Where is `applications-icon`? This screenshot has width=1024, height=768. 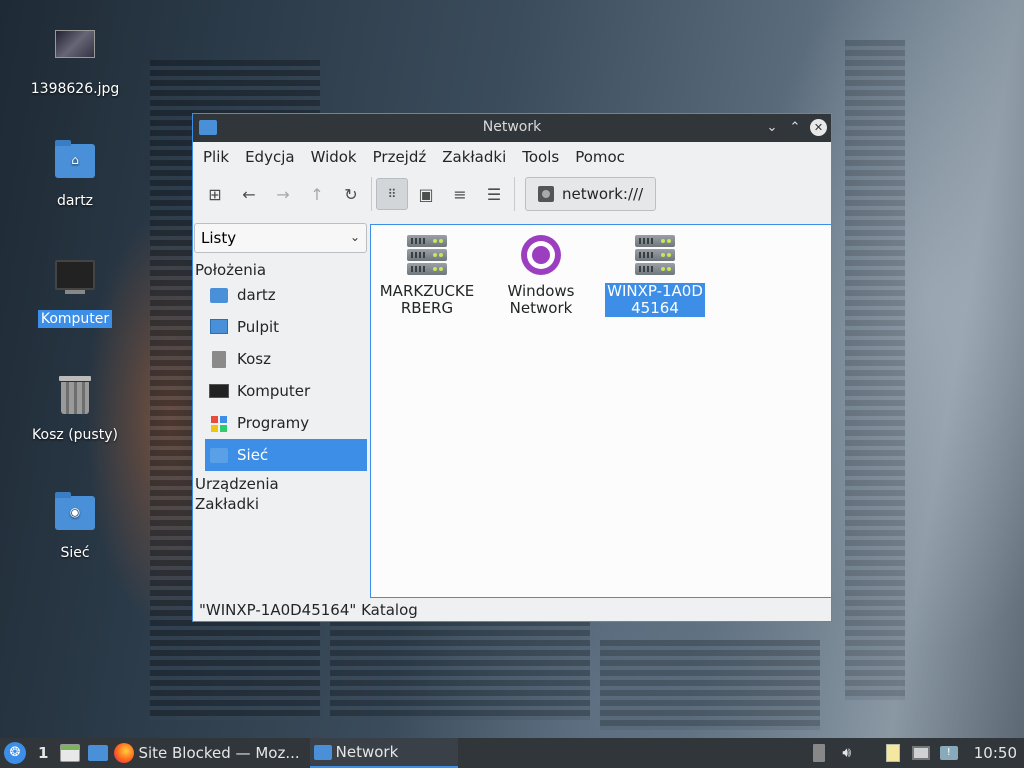 applications-icon is located at coordinates (219, 423).